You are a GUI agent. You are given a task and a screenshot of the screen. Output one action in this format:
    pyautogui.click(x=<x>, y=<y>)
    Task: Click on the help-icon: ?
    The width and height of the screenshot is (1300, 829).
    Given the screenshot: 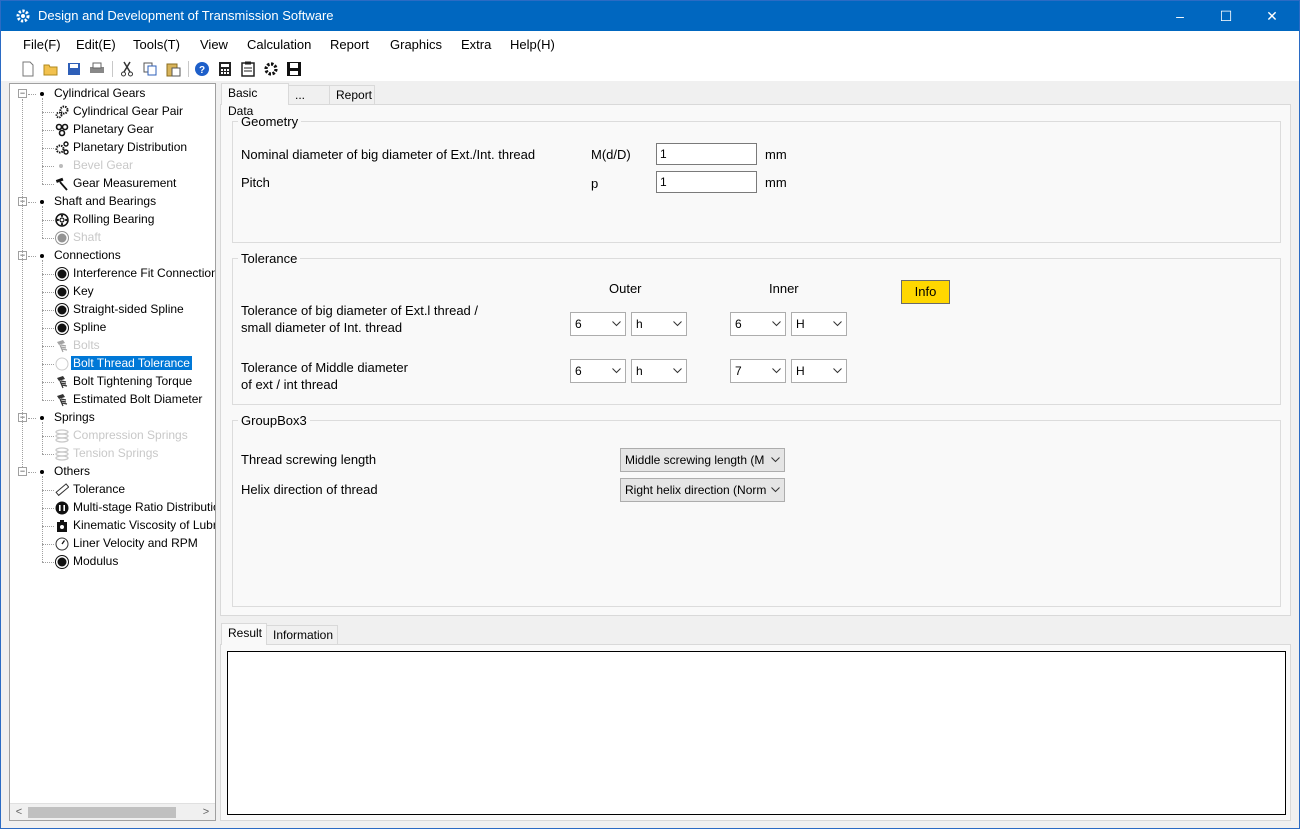 What is the action you would take?
    pyautogui.click(x=202, y=69)
    